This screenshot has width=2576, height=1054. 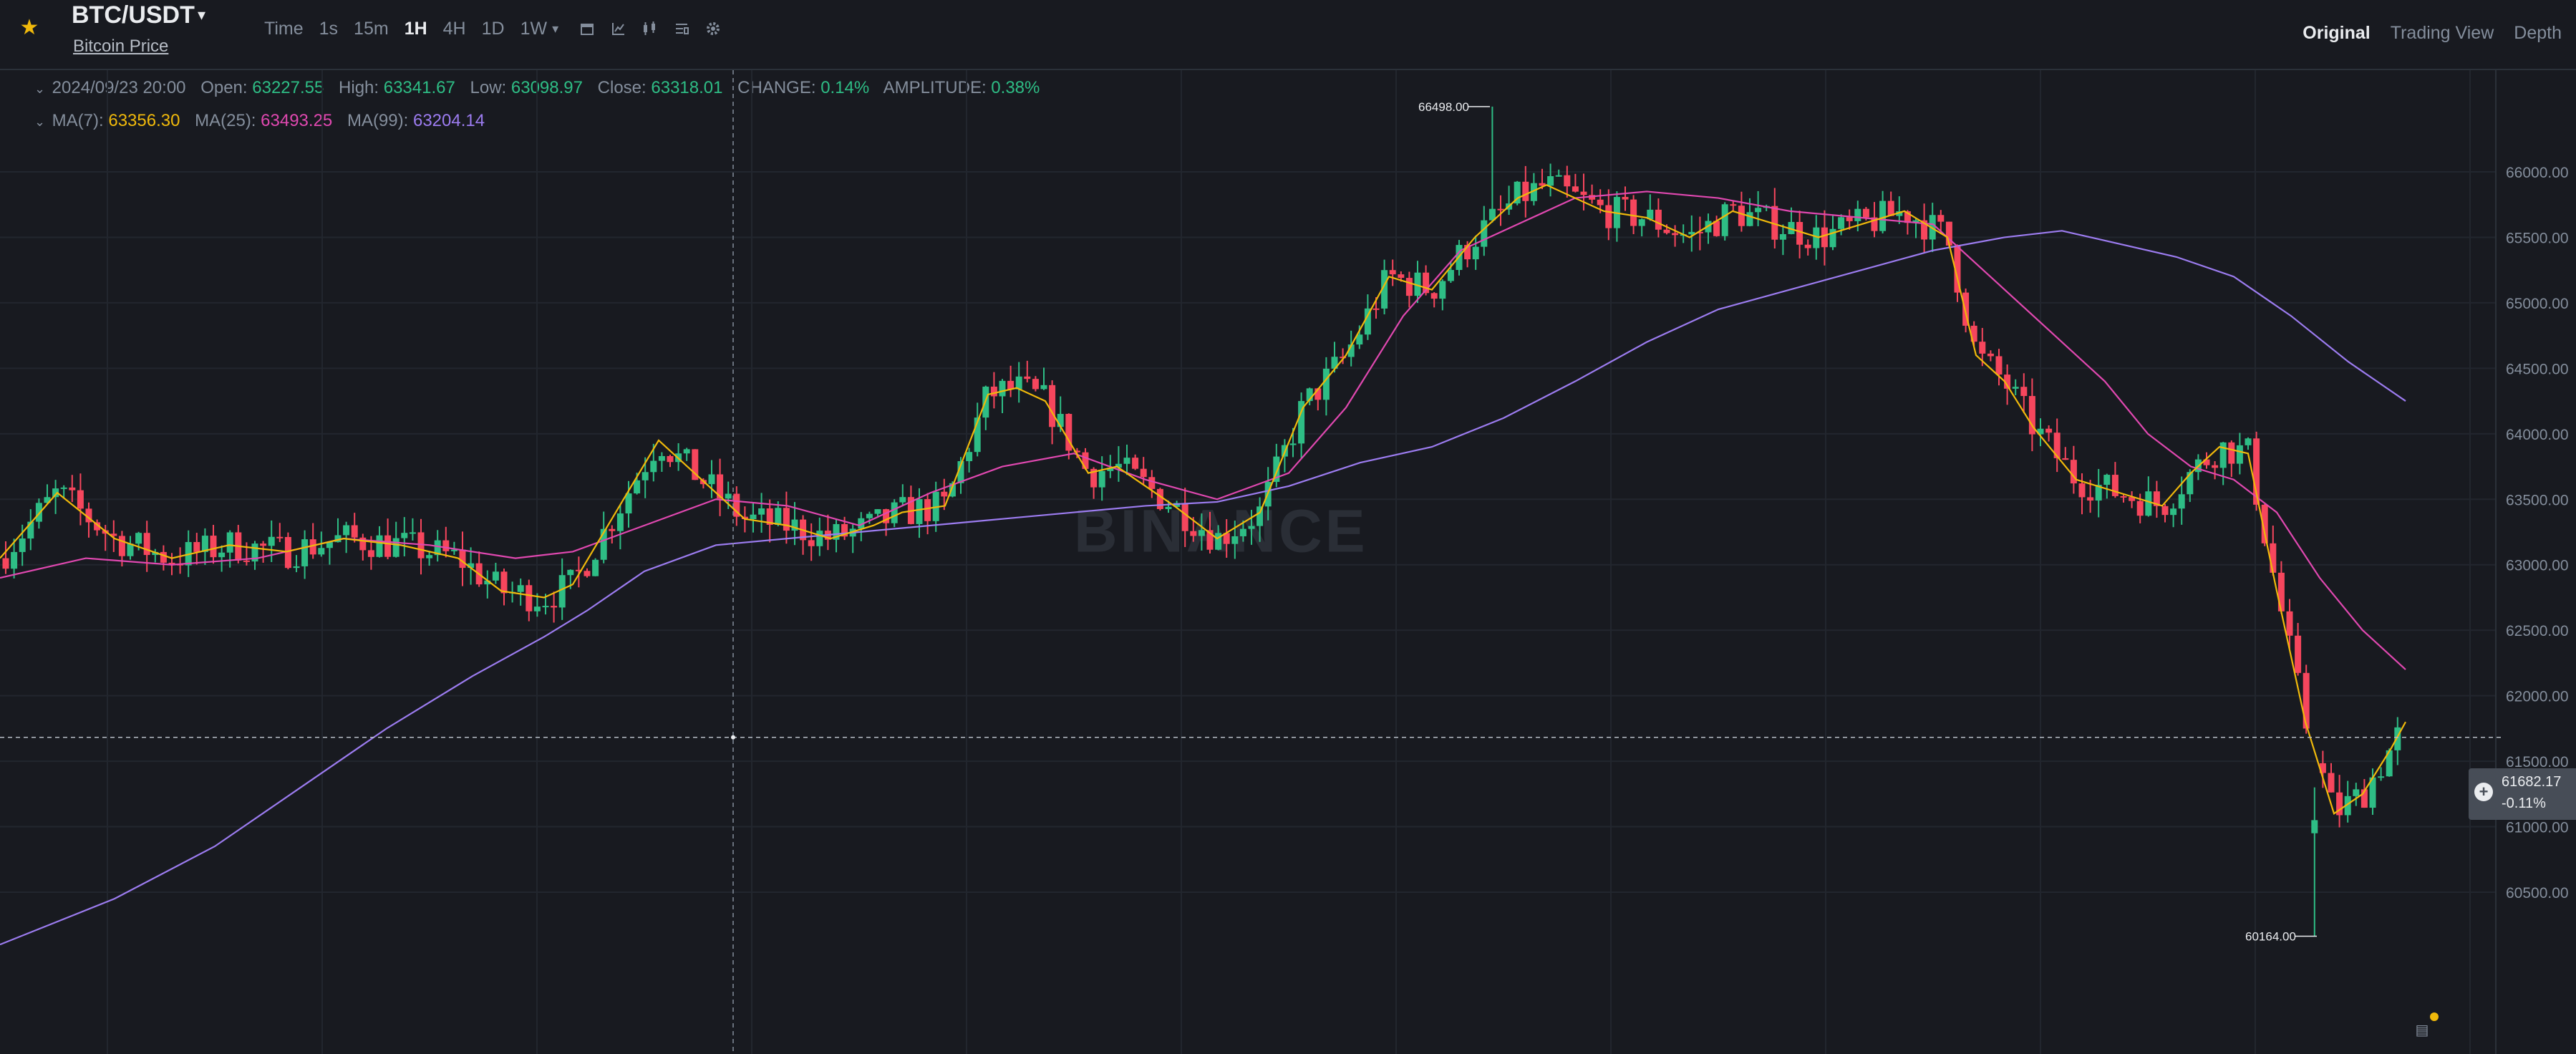 I want to click on y-tick-label: 65500.00, so click(x=2537, y=238).